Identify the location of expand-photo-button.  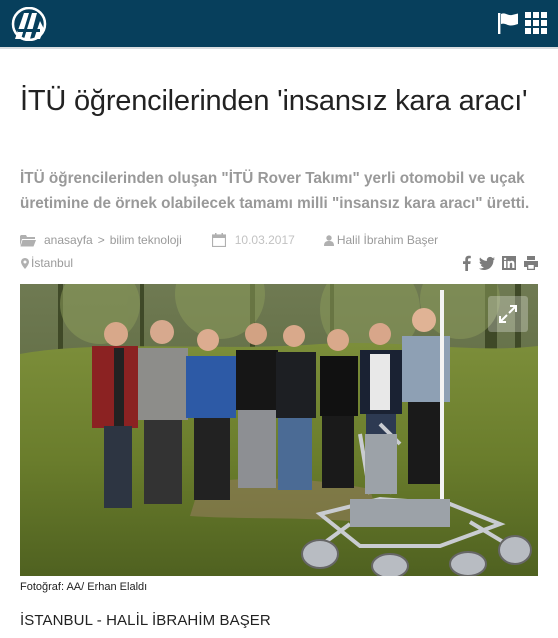
(508, 314).